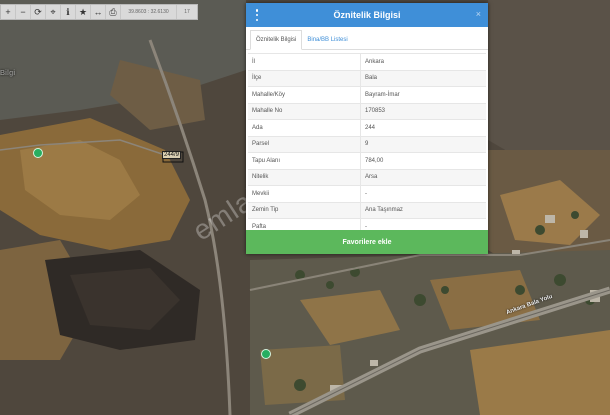 This screenshot has height=415, width=610. Describe the element at coordinates (23, 12) in the screenshot. I see `zoom-out-icon: −` at that location.